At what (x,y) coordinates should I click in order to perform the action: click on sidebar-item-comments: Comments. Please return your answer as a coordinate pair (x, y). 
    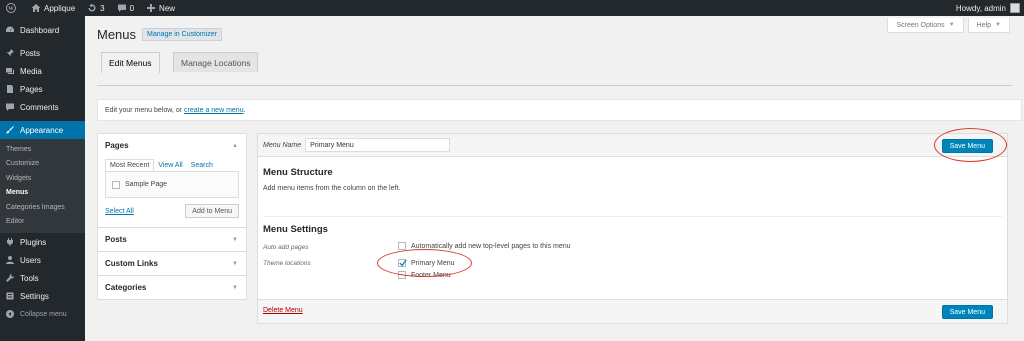
    Looking at the image, I should click on (42, 107).